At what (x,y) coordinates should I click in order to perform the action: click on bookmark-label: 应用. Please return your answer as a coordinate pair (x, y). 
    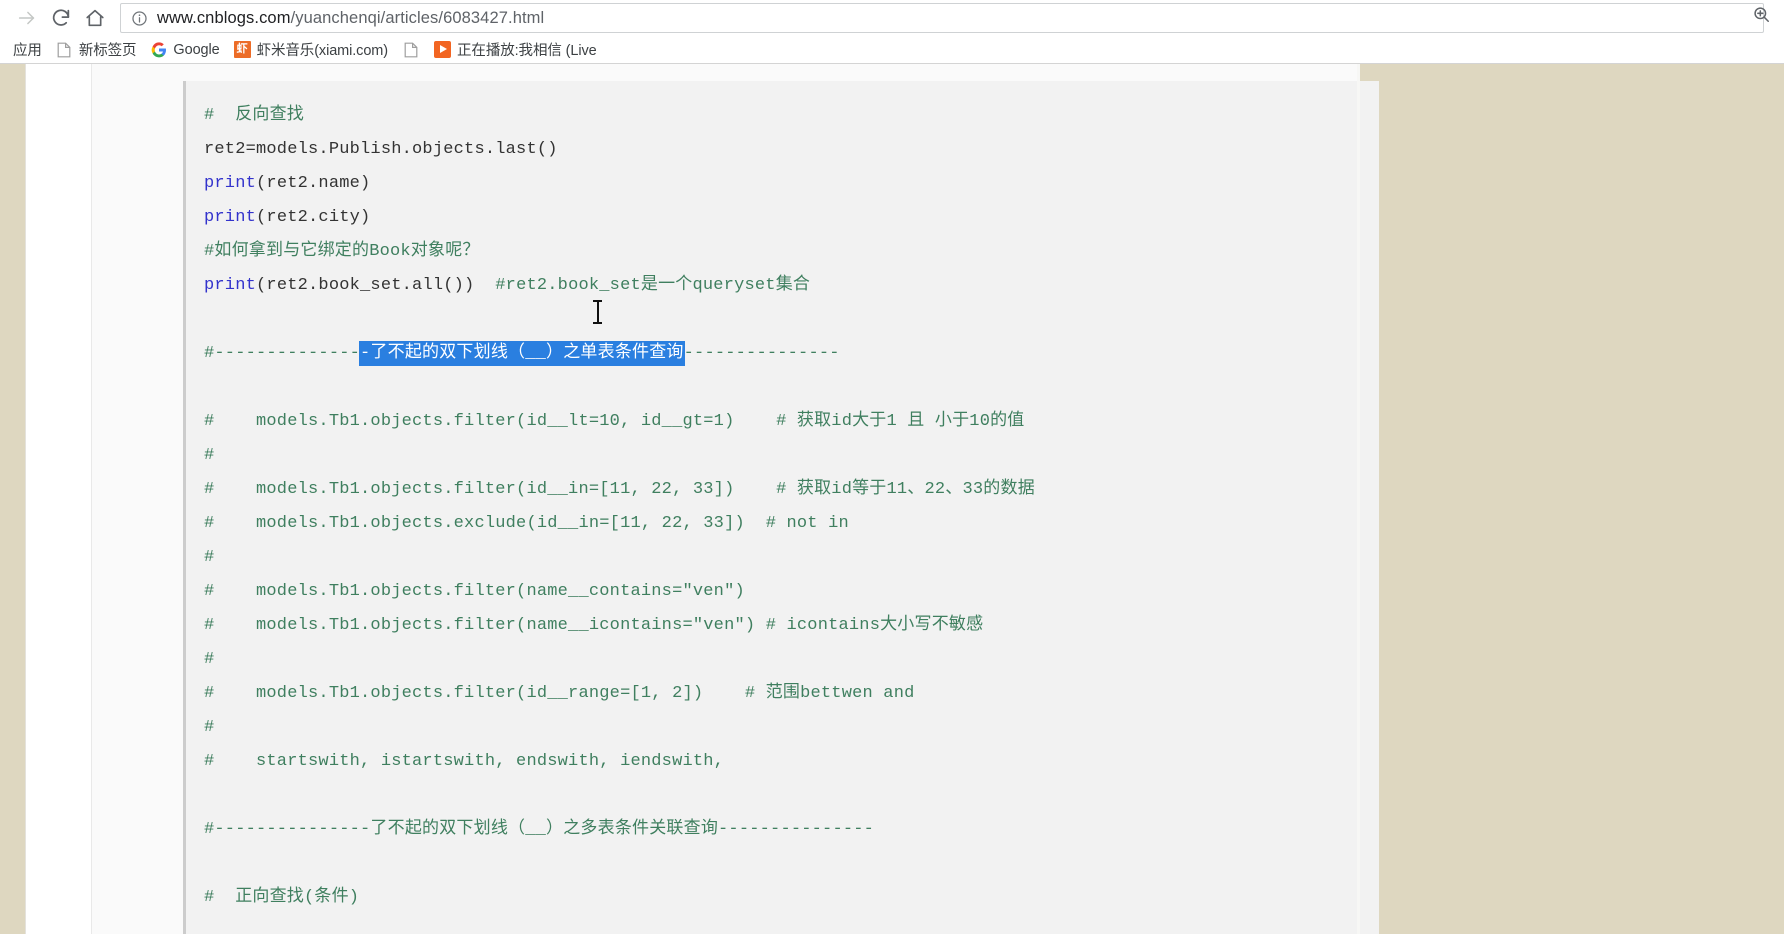
    Looking at the image, I should click on (27, 51).